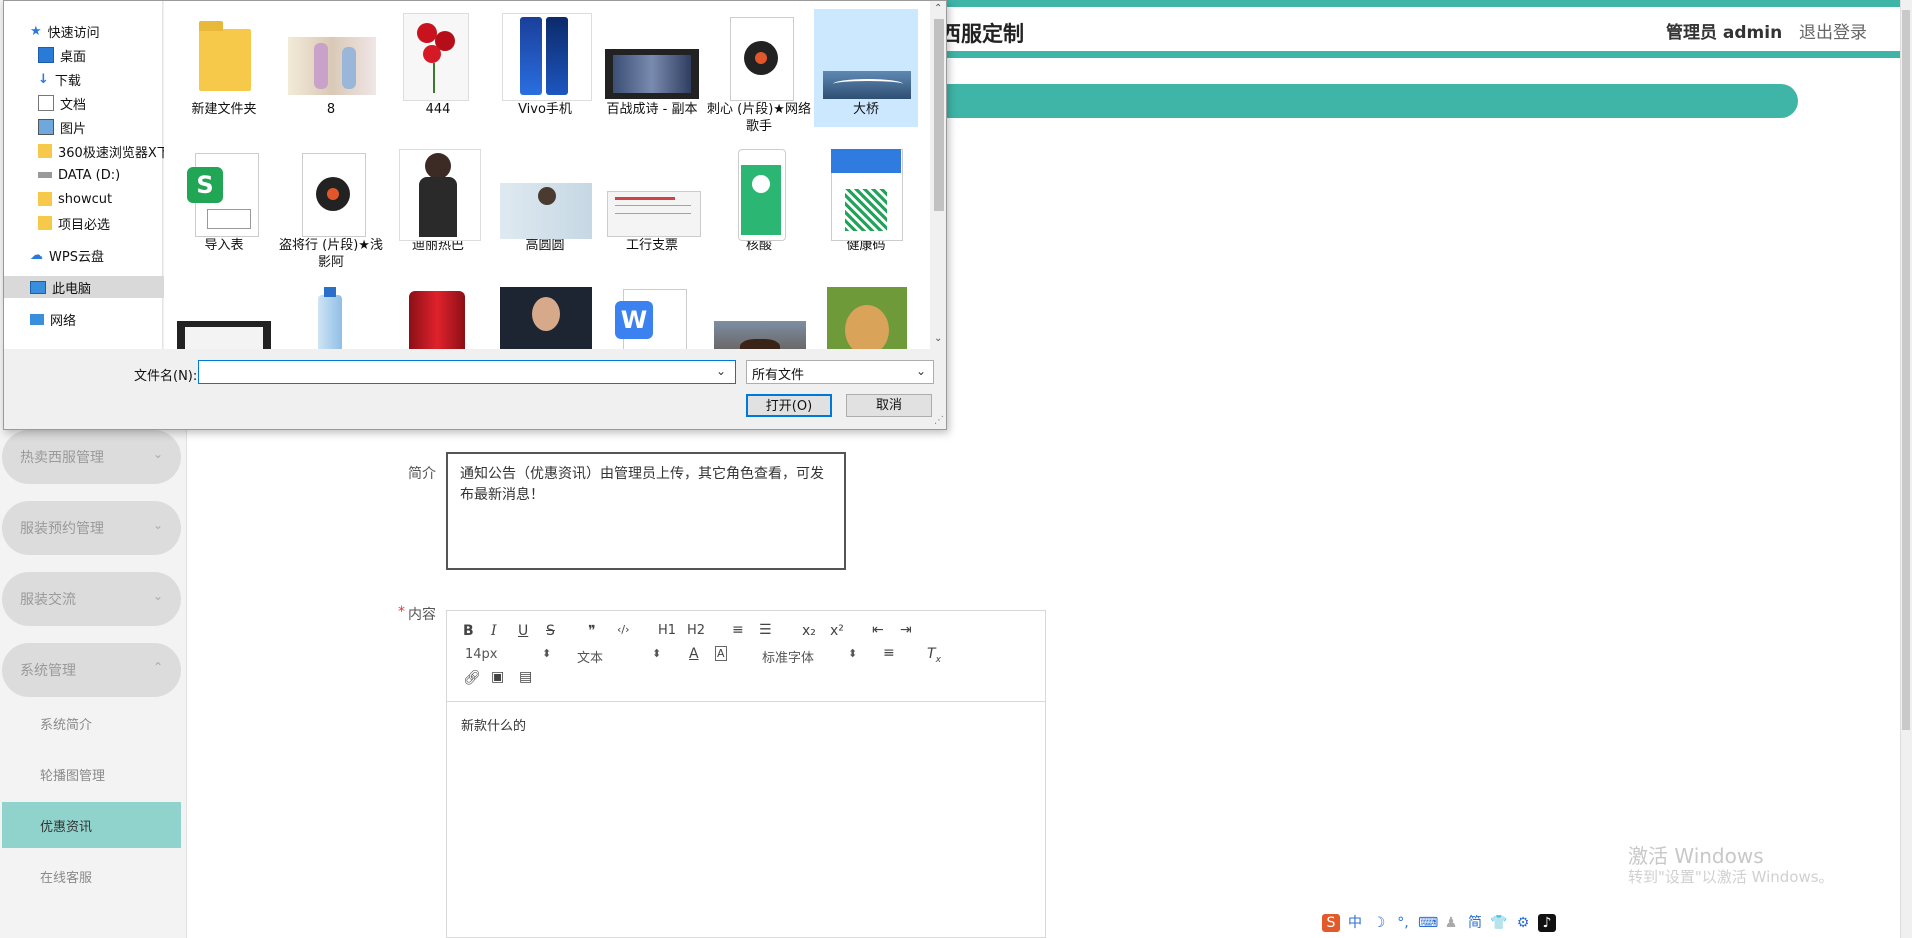 This screenshot has width=1912, height=938. I want to click on font-size-select: 14px, so click(481, 654).